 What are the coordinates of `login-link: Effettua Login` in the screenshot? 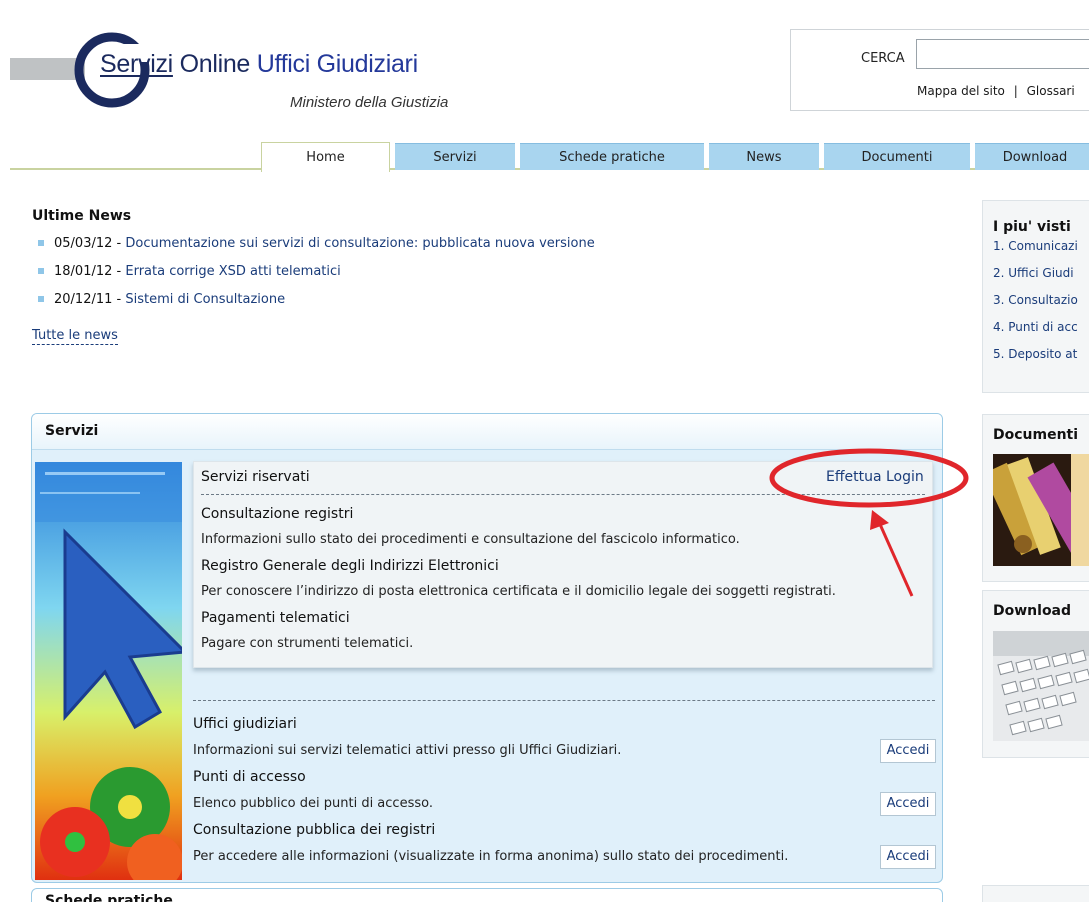 It's located at (875, 477).